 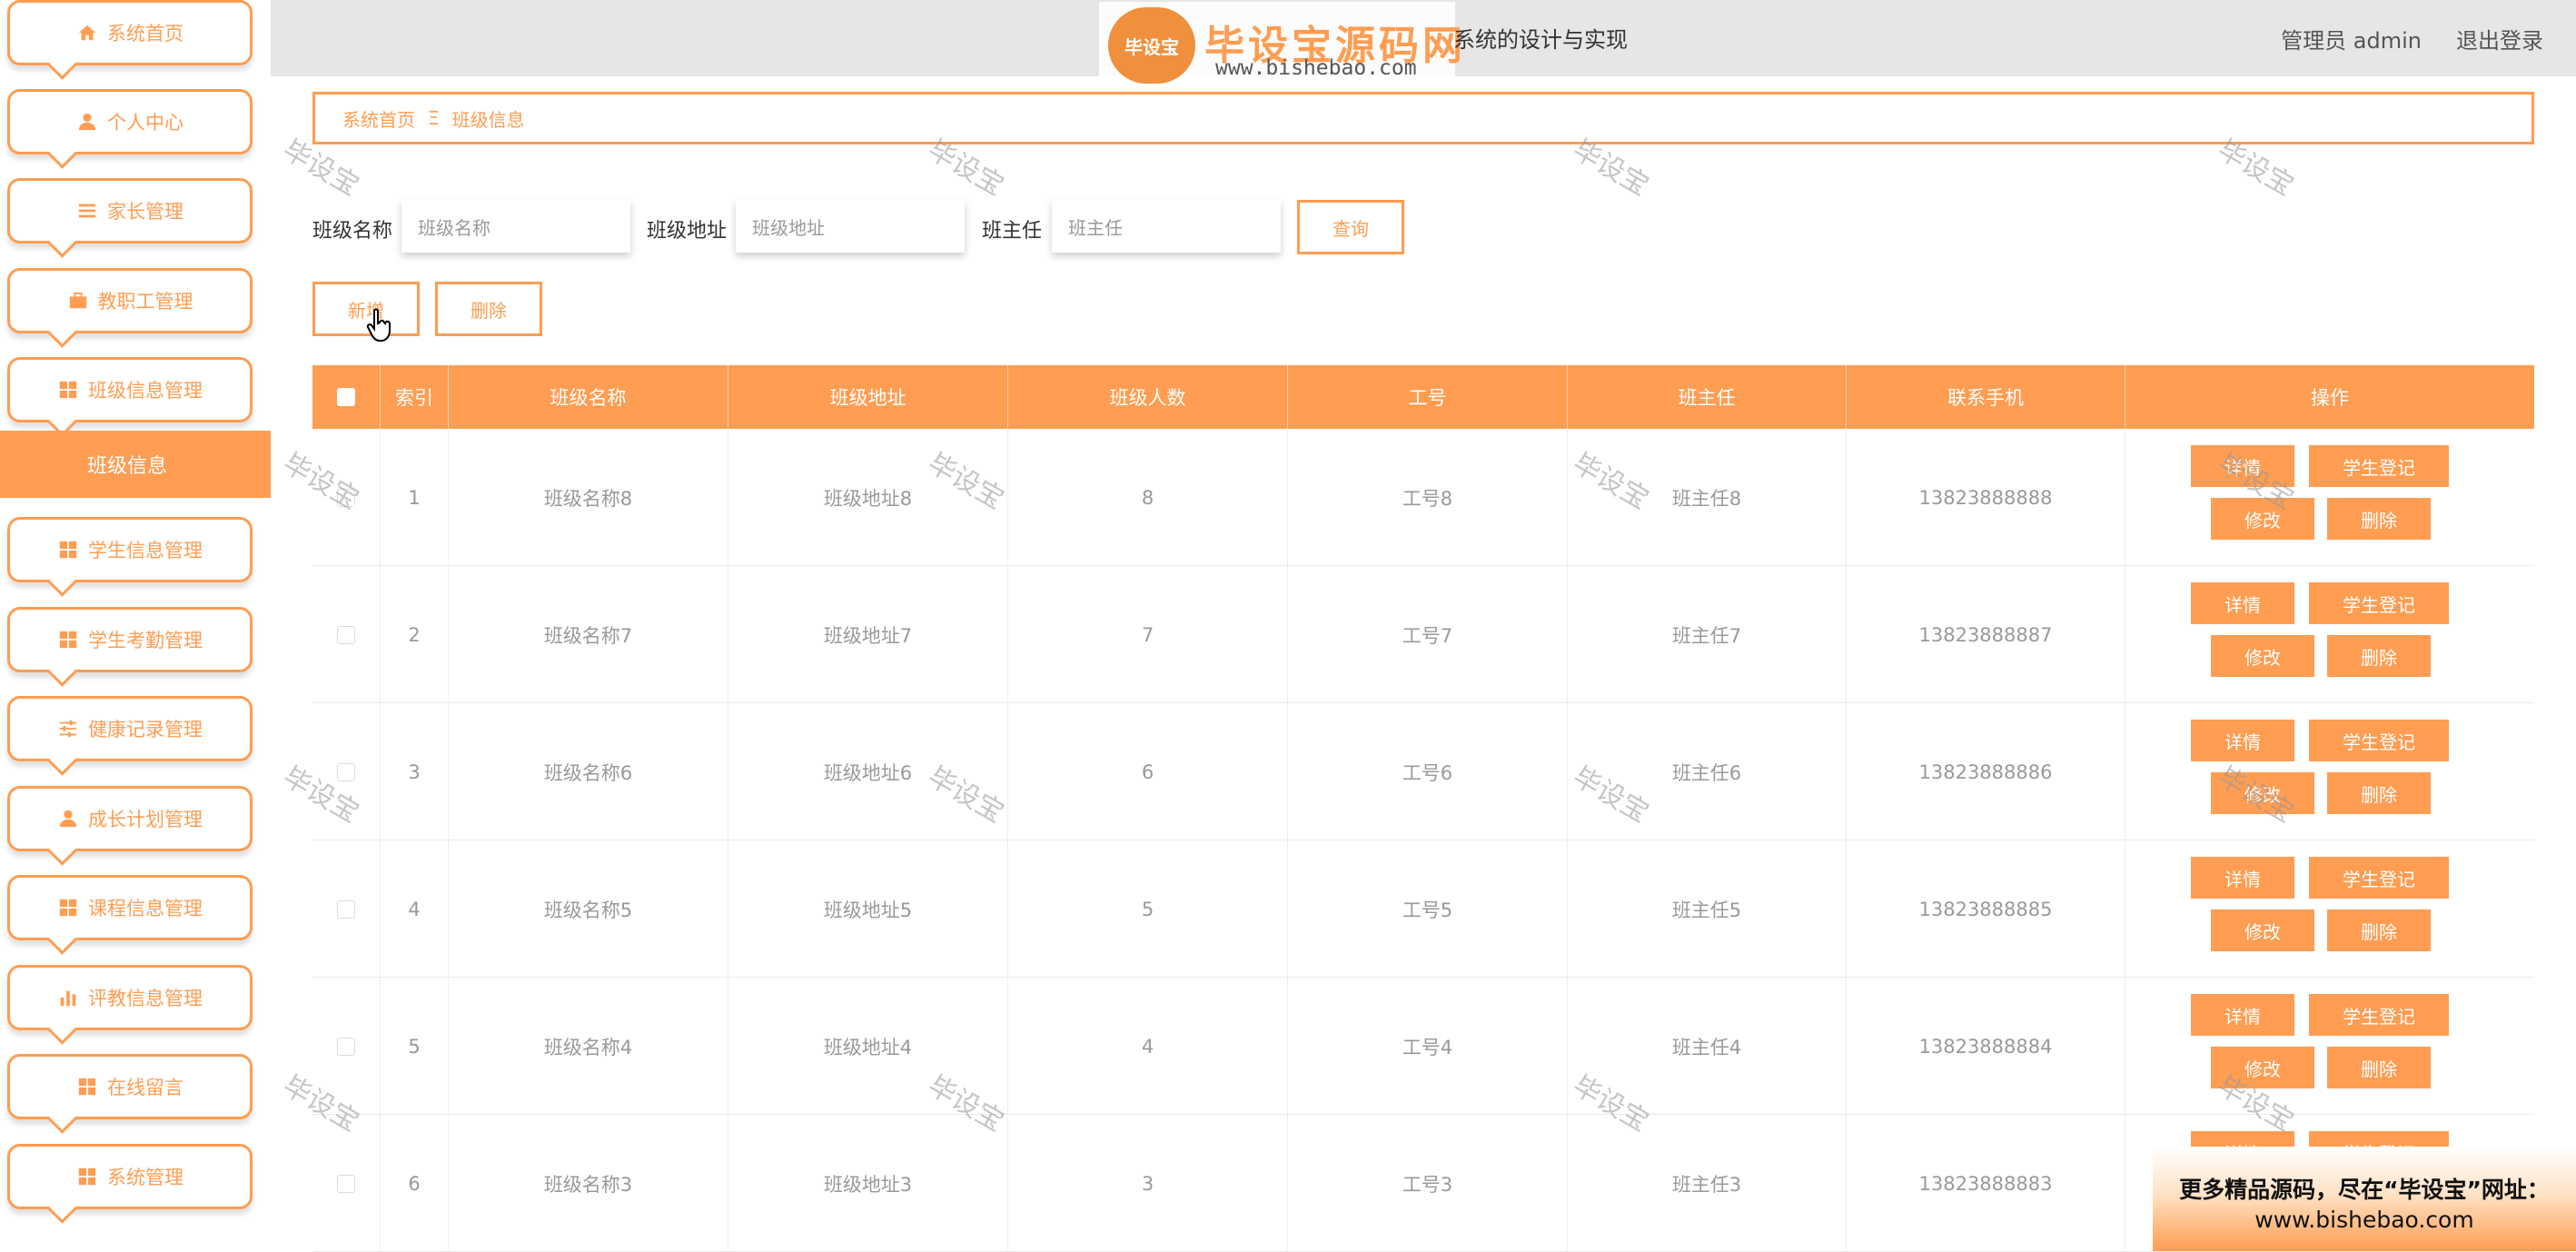 I want to click on sidebar-item-label: 评教信息管理, so click(x=145, y=998).